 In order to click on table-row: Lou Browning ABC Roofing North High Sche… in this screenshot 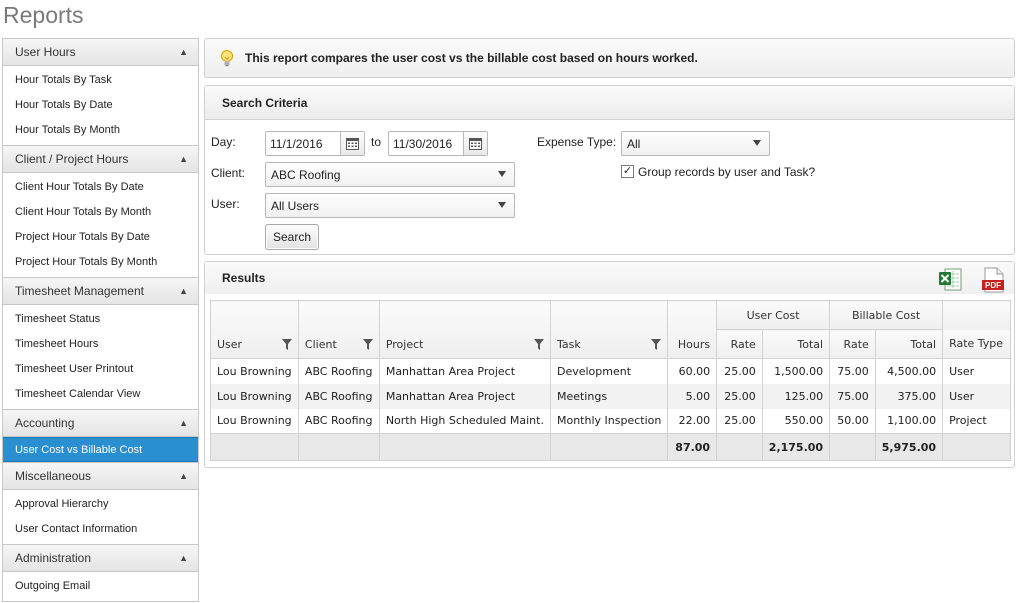, I will do `click(610, 421)`.